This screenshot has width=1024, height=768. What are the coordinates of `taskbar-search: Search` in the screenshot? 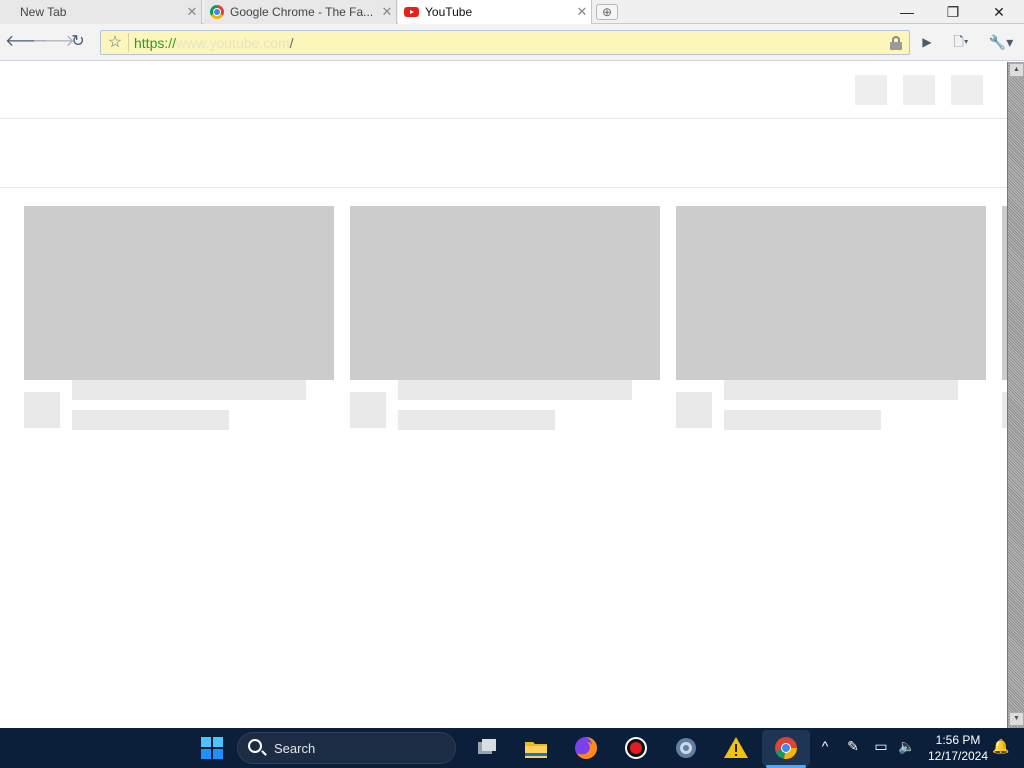 It's located at (346, 748).